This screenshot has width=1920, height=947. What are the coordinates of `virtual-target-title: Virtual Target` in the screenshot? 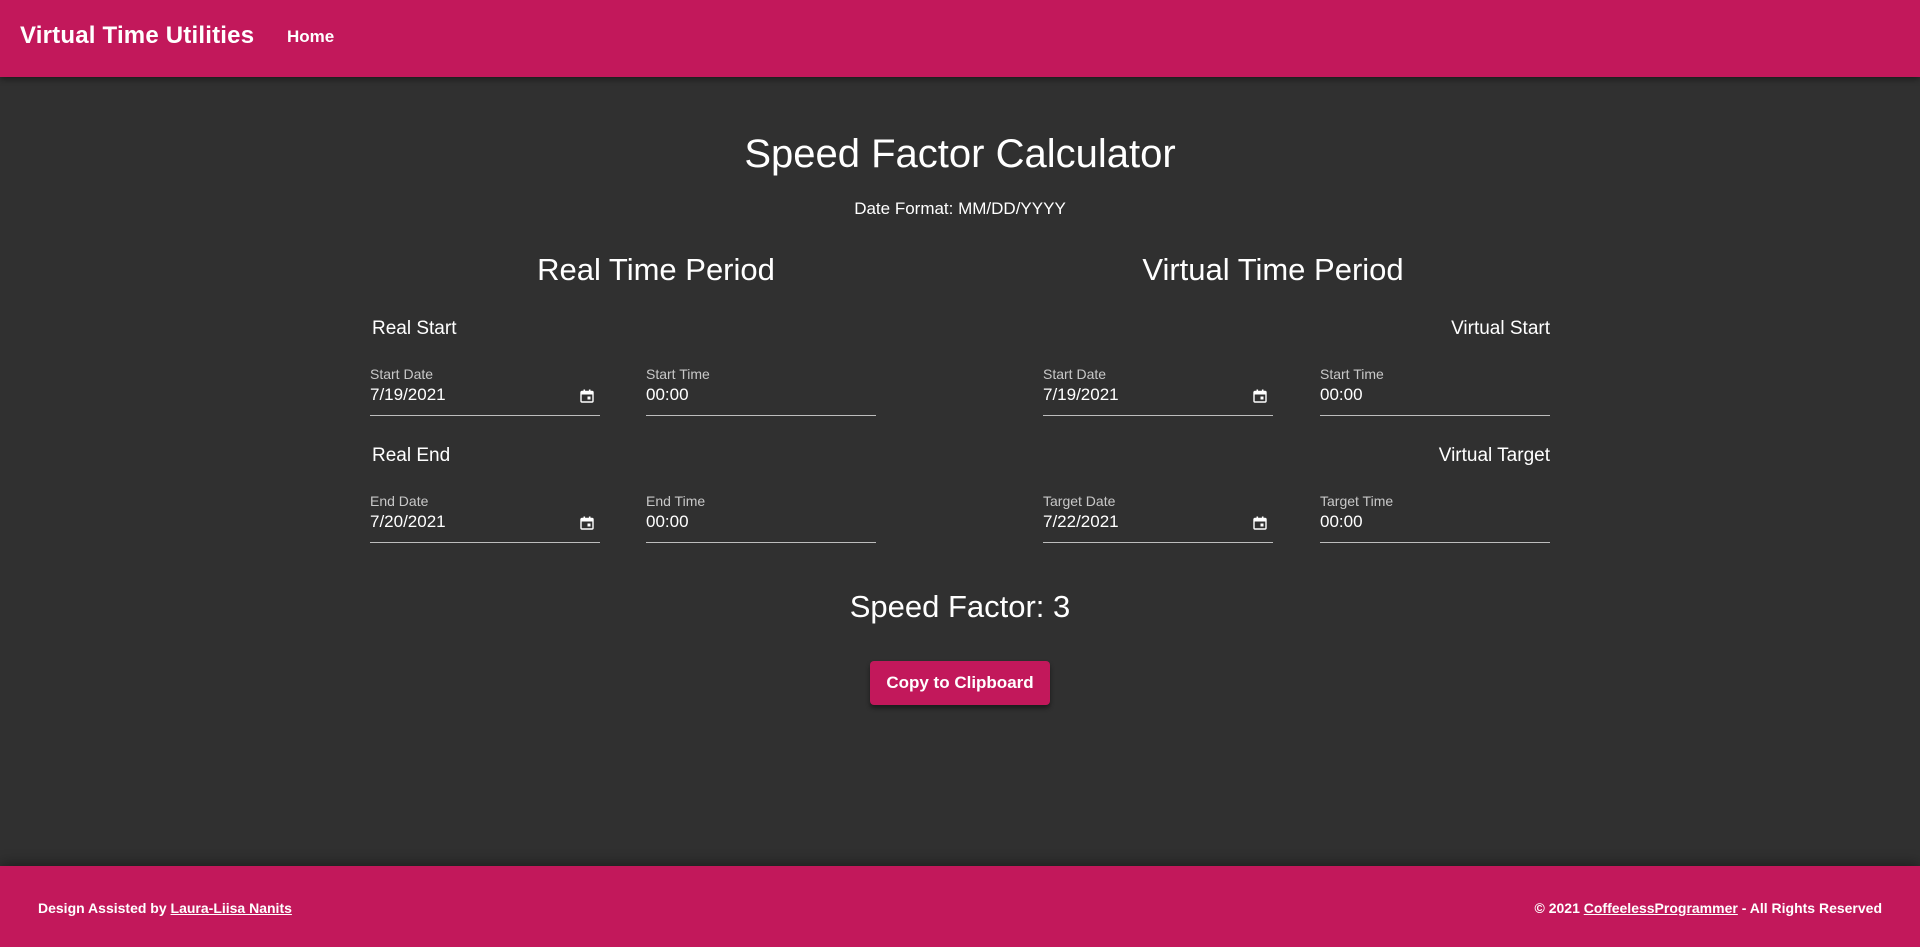 It's located at (1494, 455).